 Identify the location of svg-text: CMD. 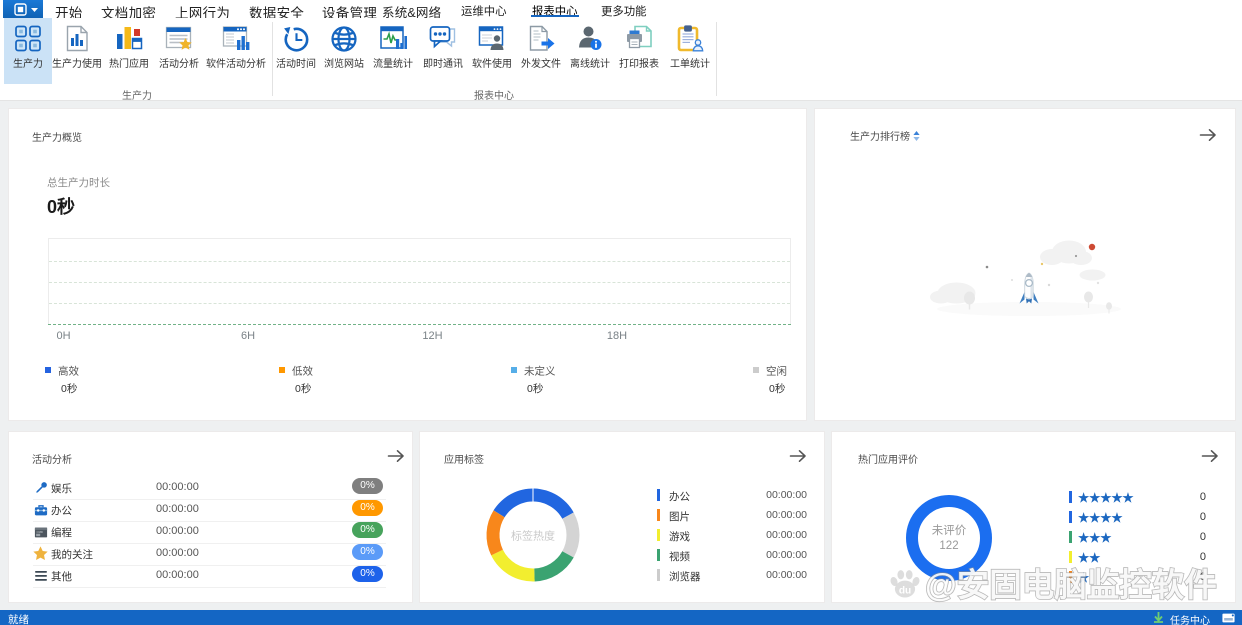
(40, 531).